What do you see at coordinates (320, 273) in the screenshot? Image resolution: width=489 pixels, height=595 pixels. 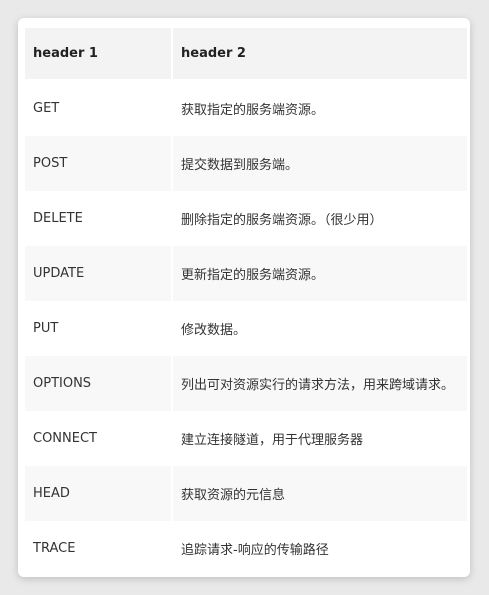 I see `description-cell: 更新指定的服务端资源。` at bounding box center [320, 273].